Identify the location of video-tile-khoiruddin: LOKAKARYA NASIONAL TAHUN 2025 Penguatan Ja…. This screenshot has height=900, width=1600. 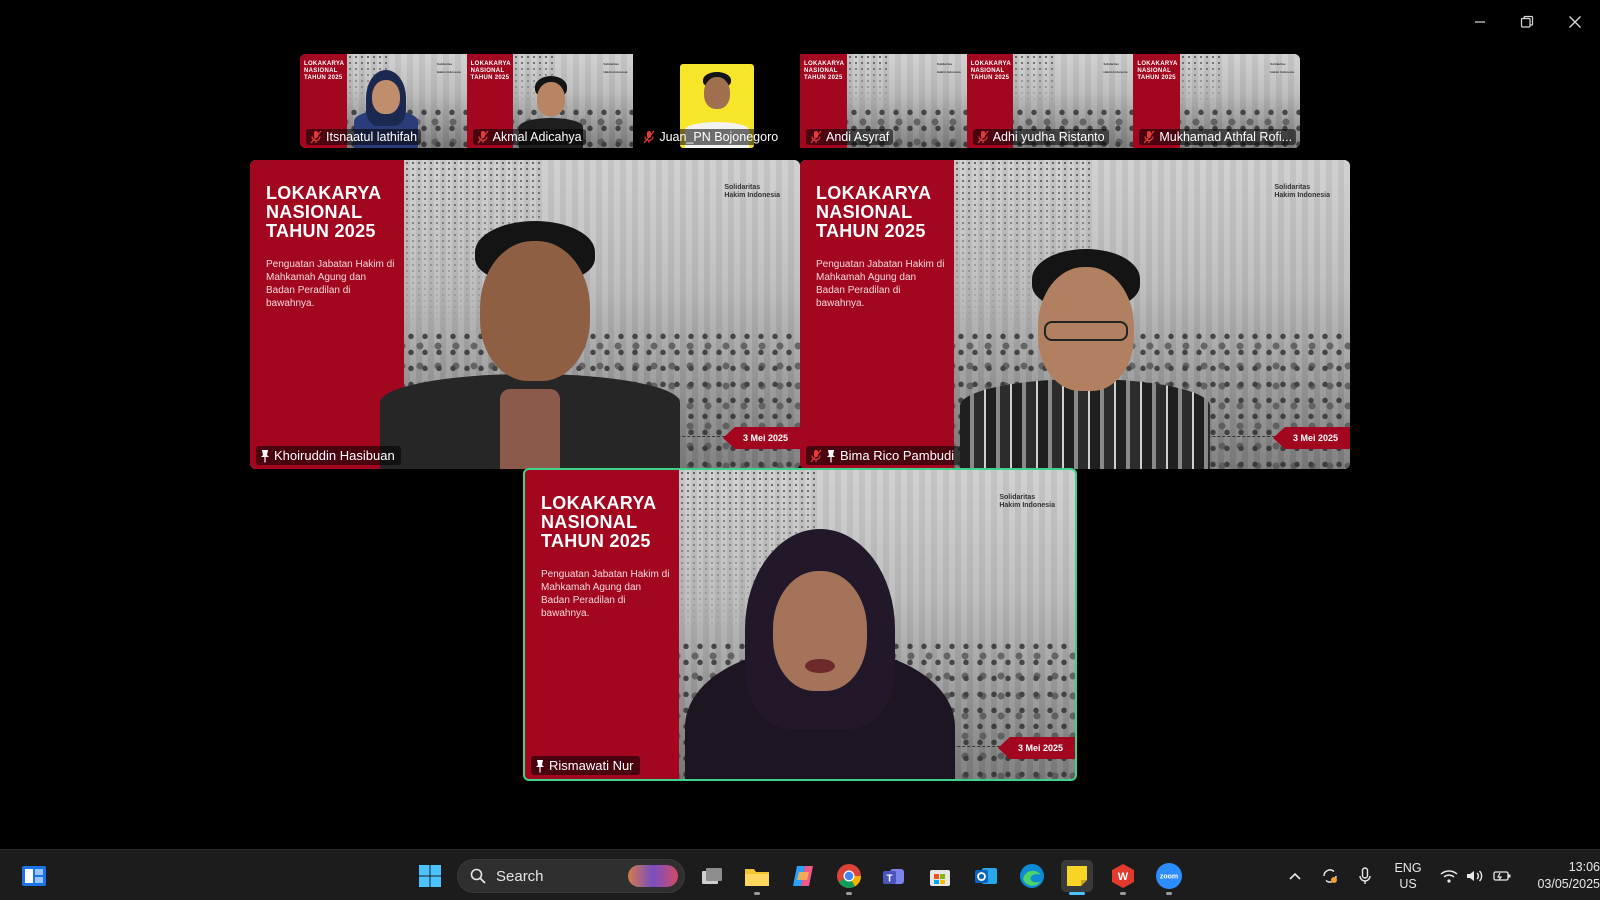
(525, 314).